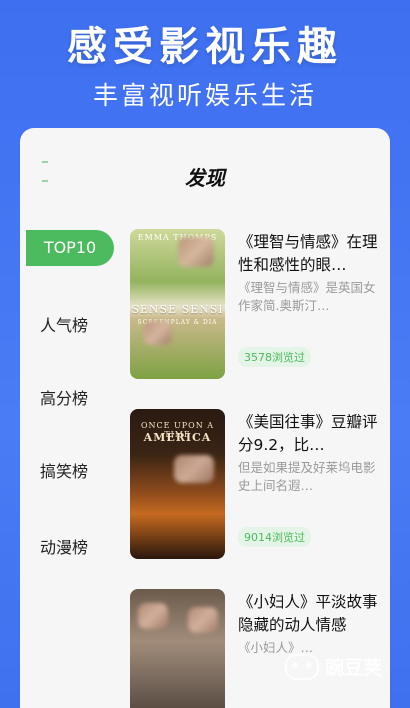 The width and height of the screenshot is (410, 708). I want to click on promo-subline: 丰富视听娱乐生活, so click(204, 95).